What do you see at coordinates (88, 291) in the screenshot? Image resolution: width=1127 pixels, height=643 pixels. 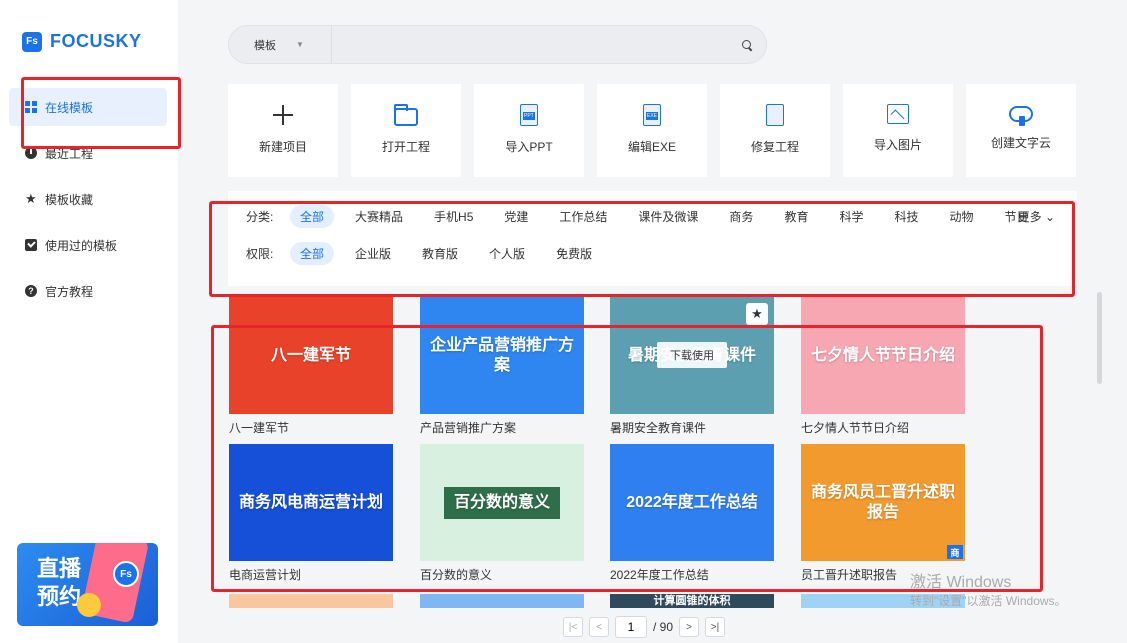 I see `sidebar-item-tutorials: ? 官方教程` at bounding box center [88, 291].